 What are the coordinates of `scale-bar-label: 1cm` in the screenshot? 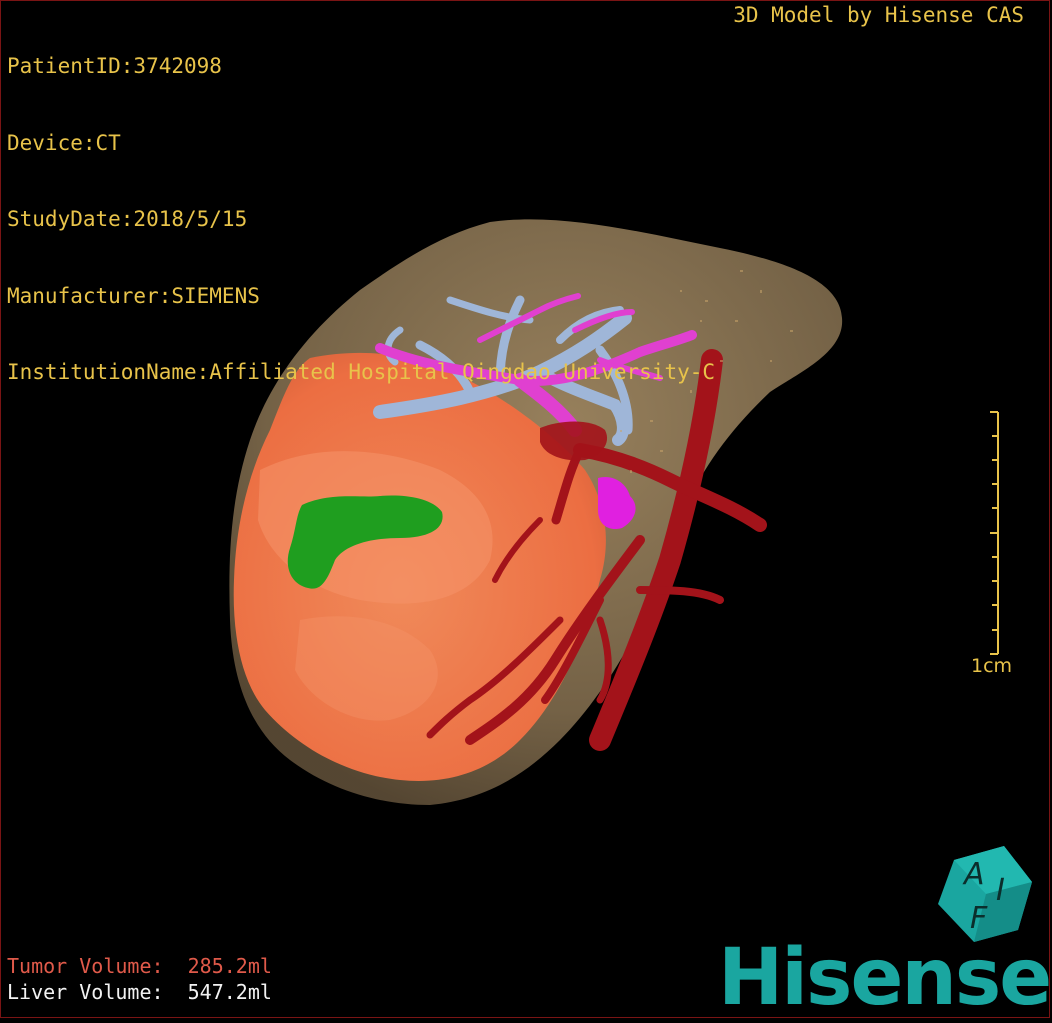 It's located at (992, 666).